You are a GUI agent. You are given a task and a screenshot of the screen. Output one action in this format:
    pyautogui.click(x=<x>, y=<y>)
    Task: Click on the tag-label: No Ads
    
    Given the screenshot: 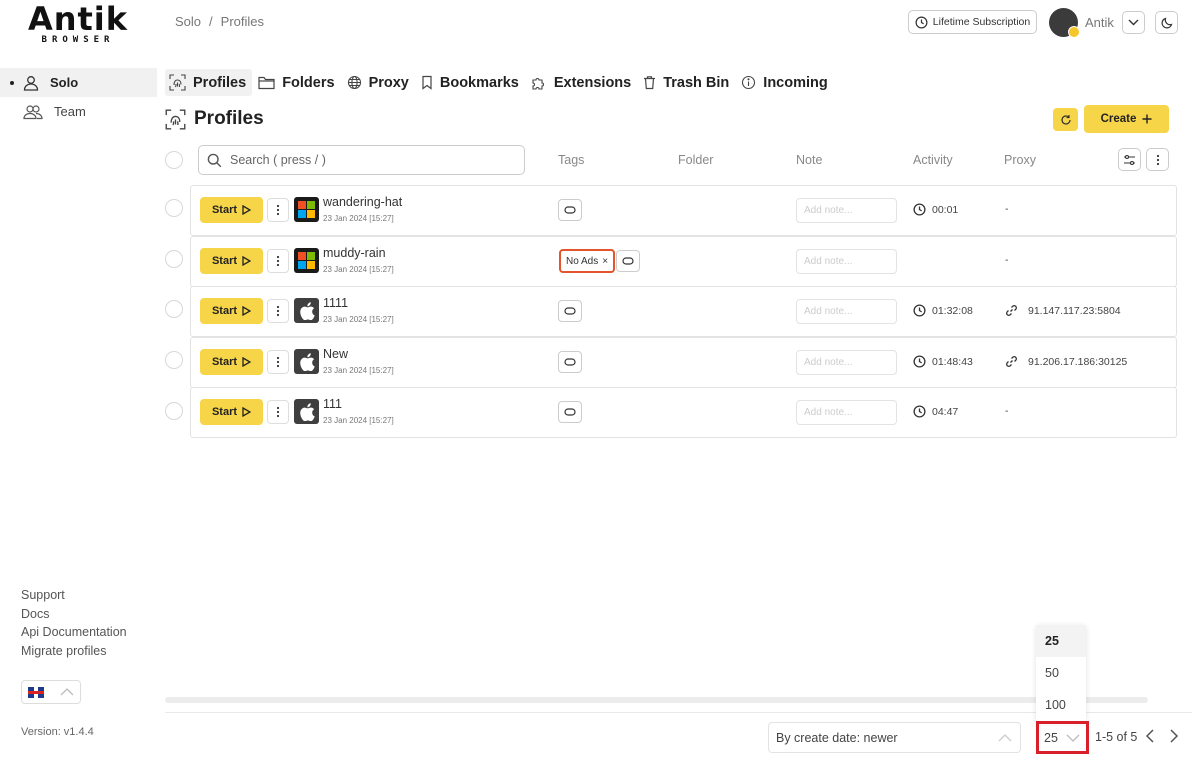 What is the action you would take?
    pyautogui.click(x=582, y=261)
    